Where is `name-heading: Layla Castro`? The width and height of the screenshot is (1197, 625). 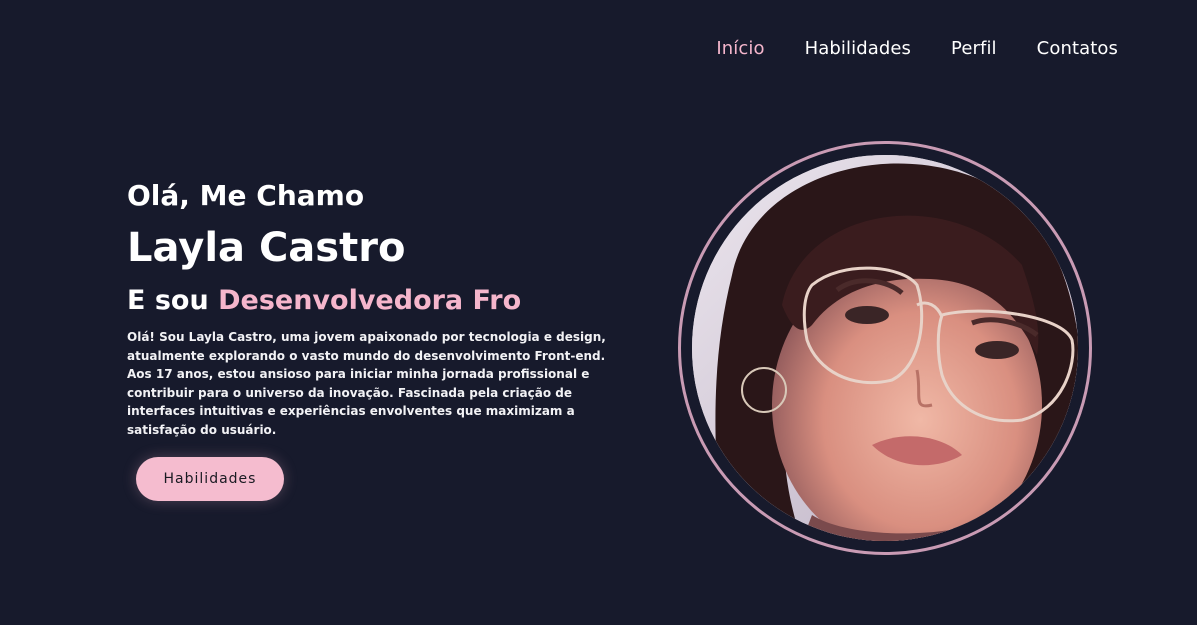 name-heading: Layla Castro is located at coordinates (266, 248).